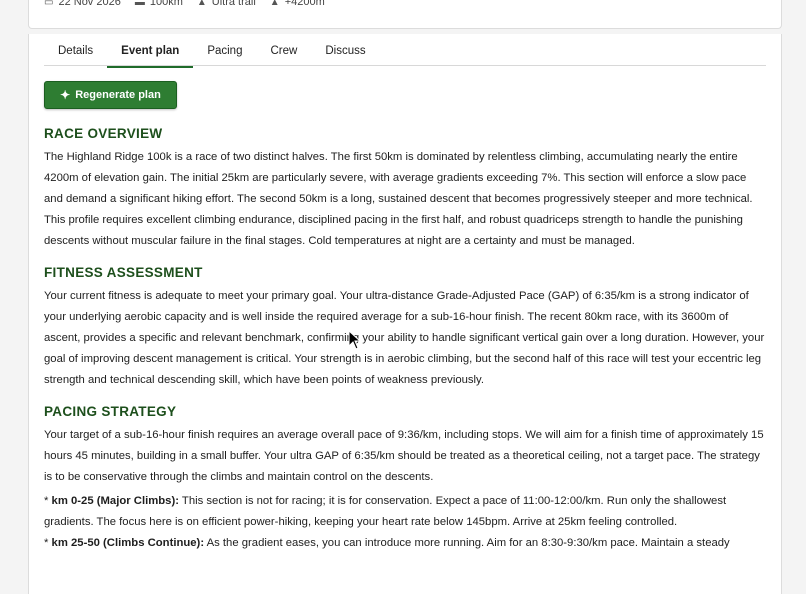  What do you see at coordinates (345, 54) in the screenshot?
I see `tab-discuss: Discuss` at bounding box center [345, 54].